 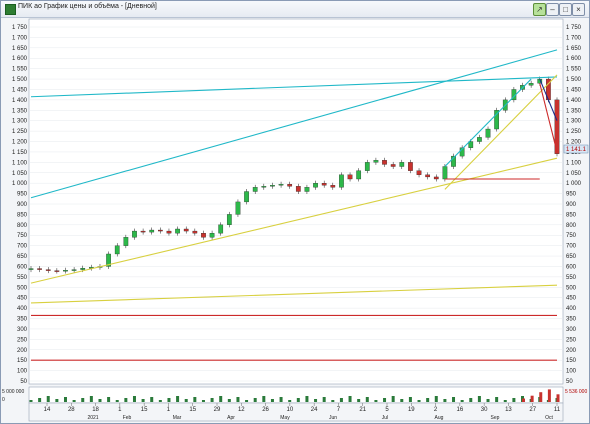 I want to click on time-tick-label: 11, so click(x=557, y=410).